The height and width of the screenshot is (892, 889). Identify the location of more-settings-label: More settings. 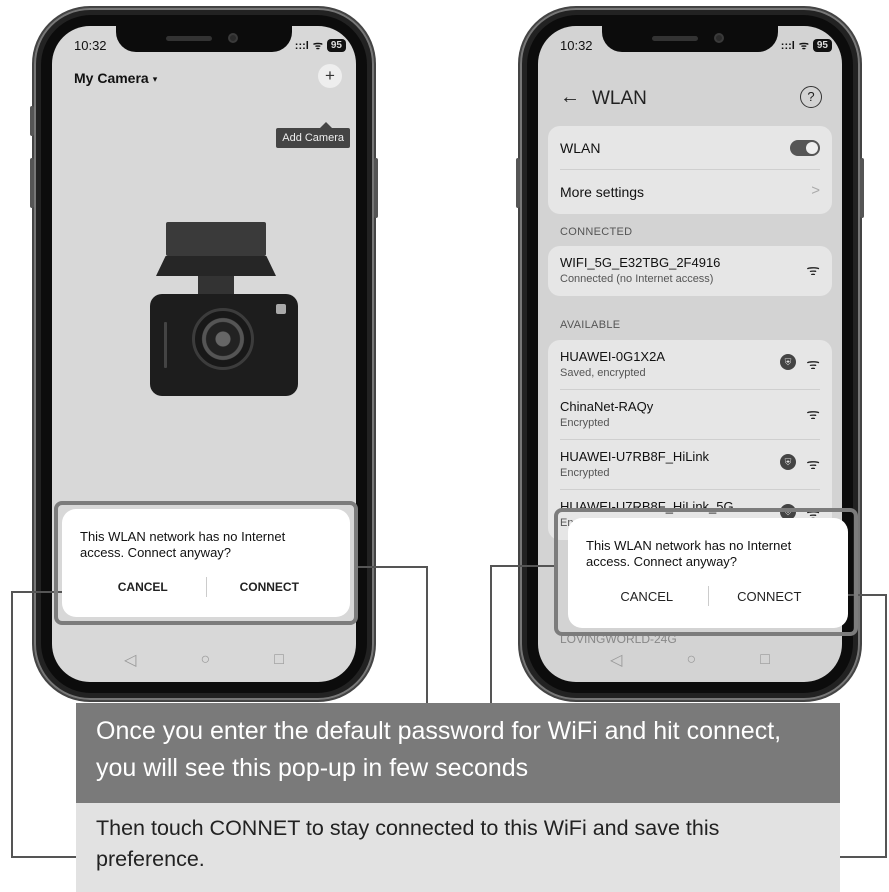
(602, 192).